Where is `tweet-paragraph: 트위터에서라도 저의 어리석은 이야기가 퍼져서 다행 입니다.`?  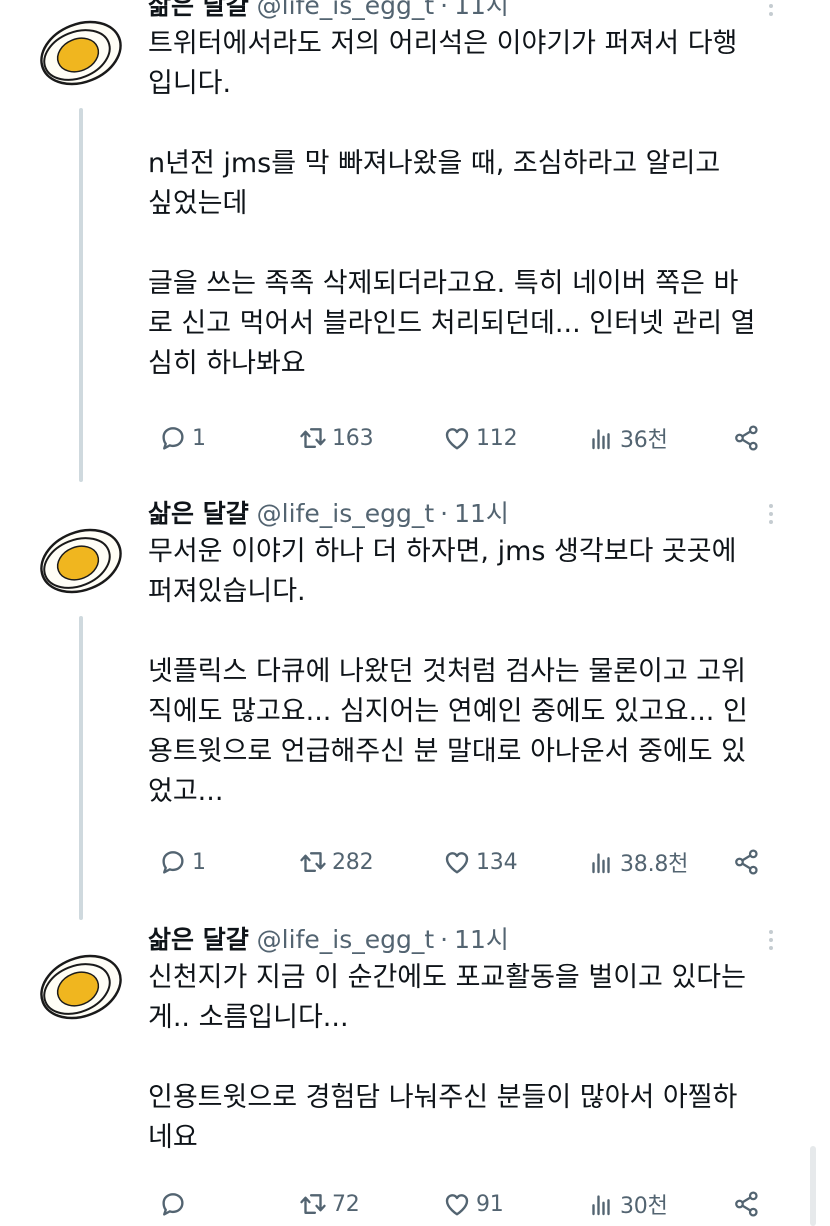 tweet-paragraph: 트위터에서라도 저의 어리석은 이야기가 퍼져서 다행 입니다. is located at coordinates (443, 63).